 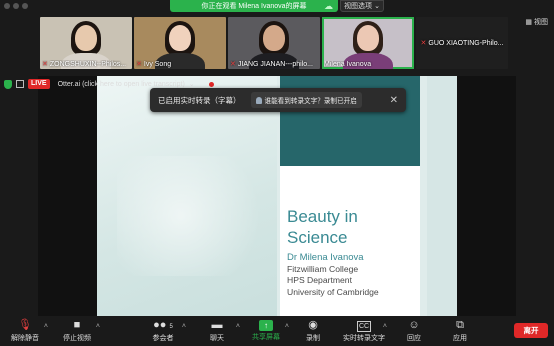 I want to click on apps-icon: ⧉, so click(x=460, y=325).